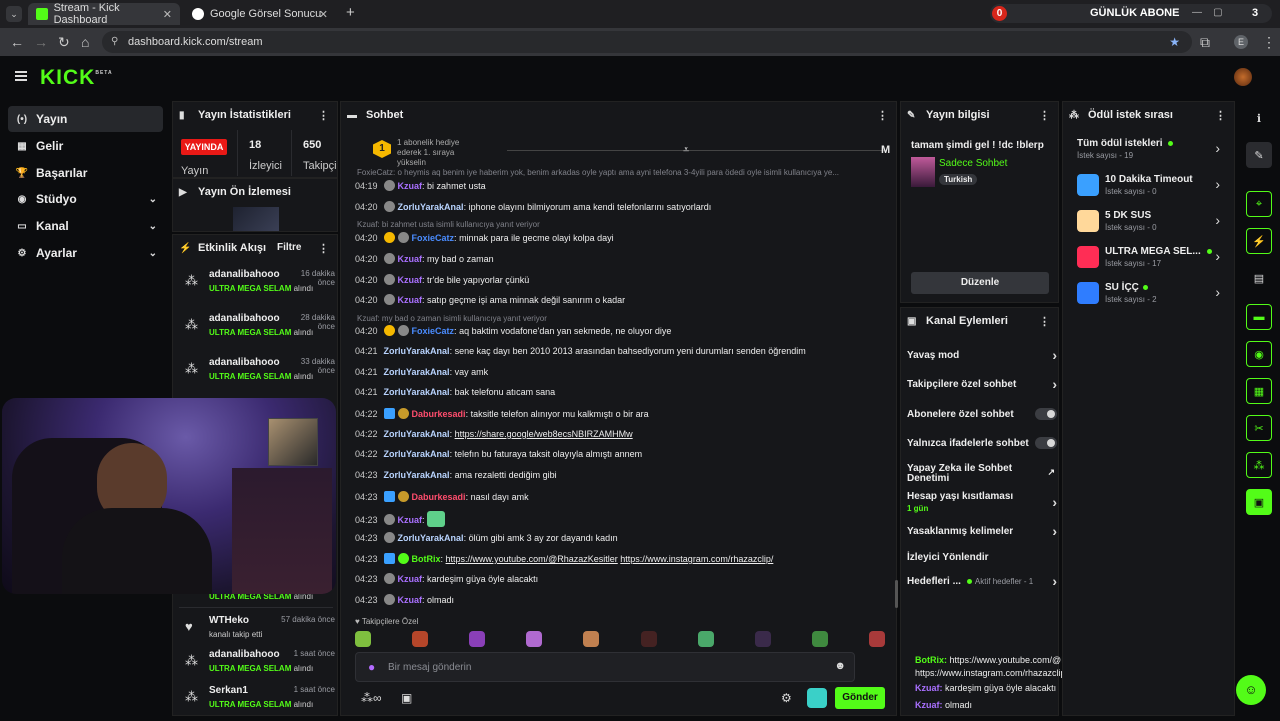 The image size is (1280, 721). I want to click on lightning-icon: ⚡, so click(1259, 241).